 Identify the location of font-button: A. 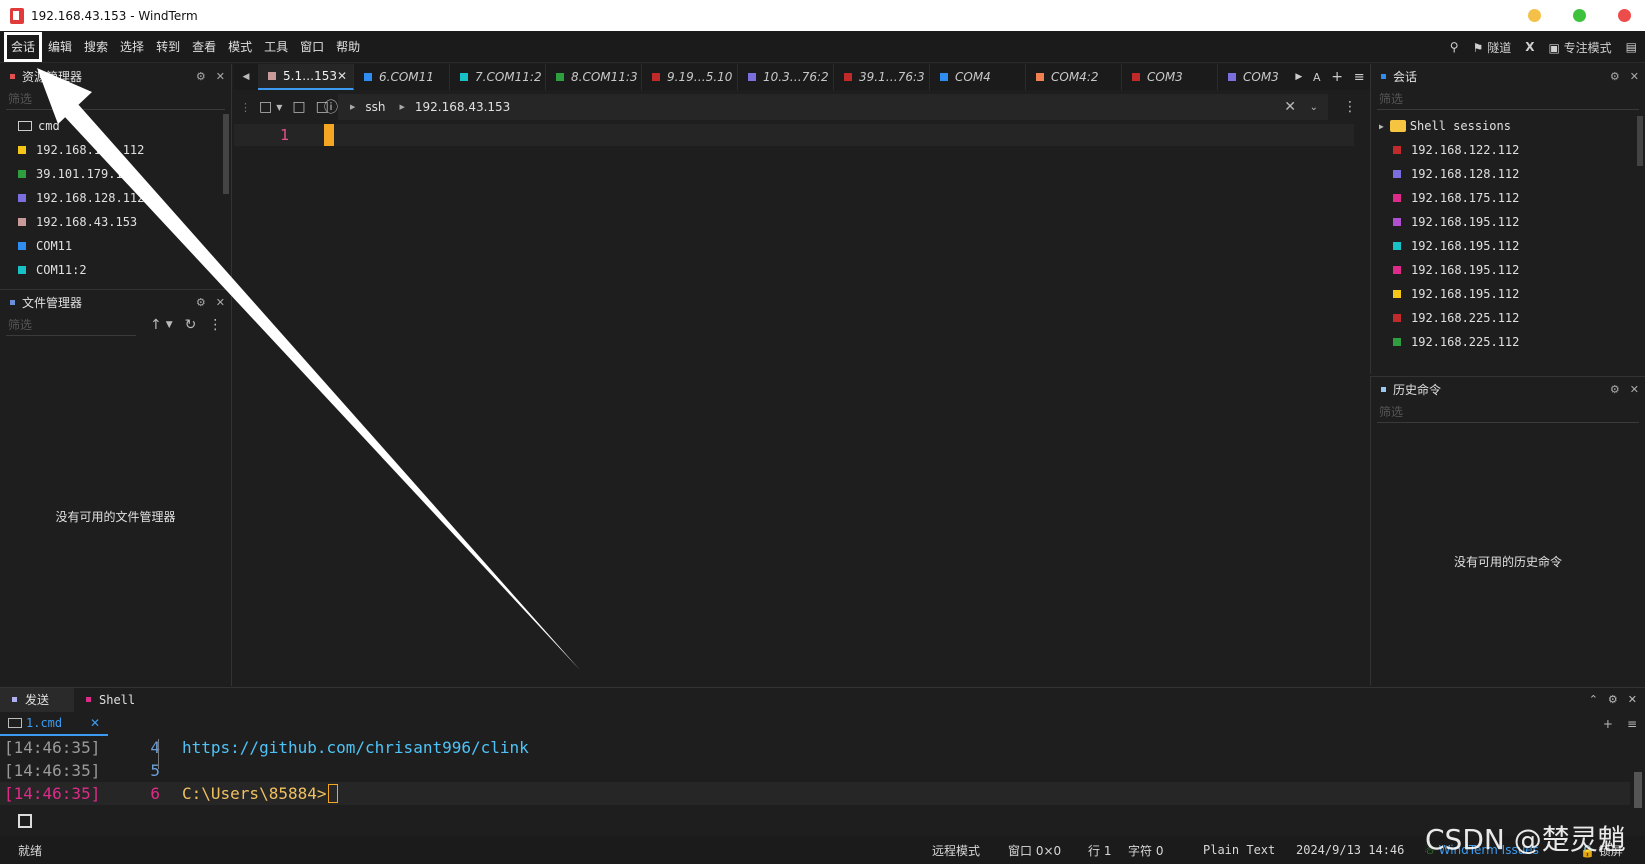
(1317, 77).